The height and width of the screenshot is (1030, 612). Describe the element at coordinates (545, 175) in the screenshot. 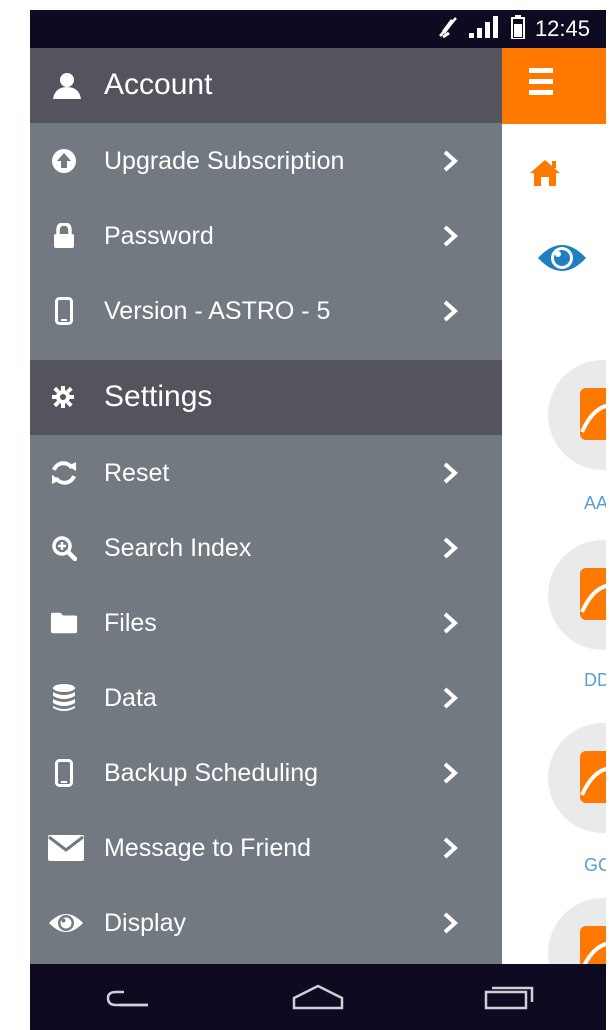

I see `home-icon` at that location.